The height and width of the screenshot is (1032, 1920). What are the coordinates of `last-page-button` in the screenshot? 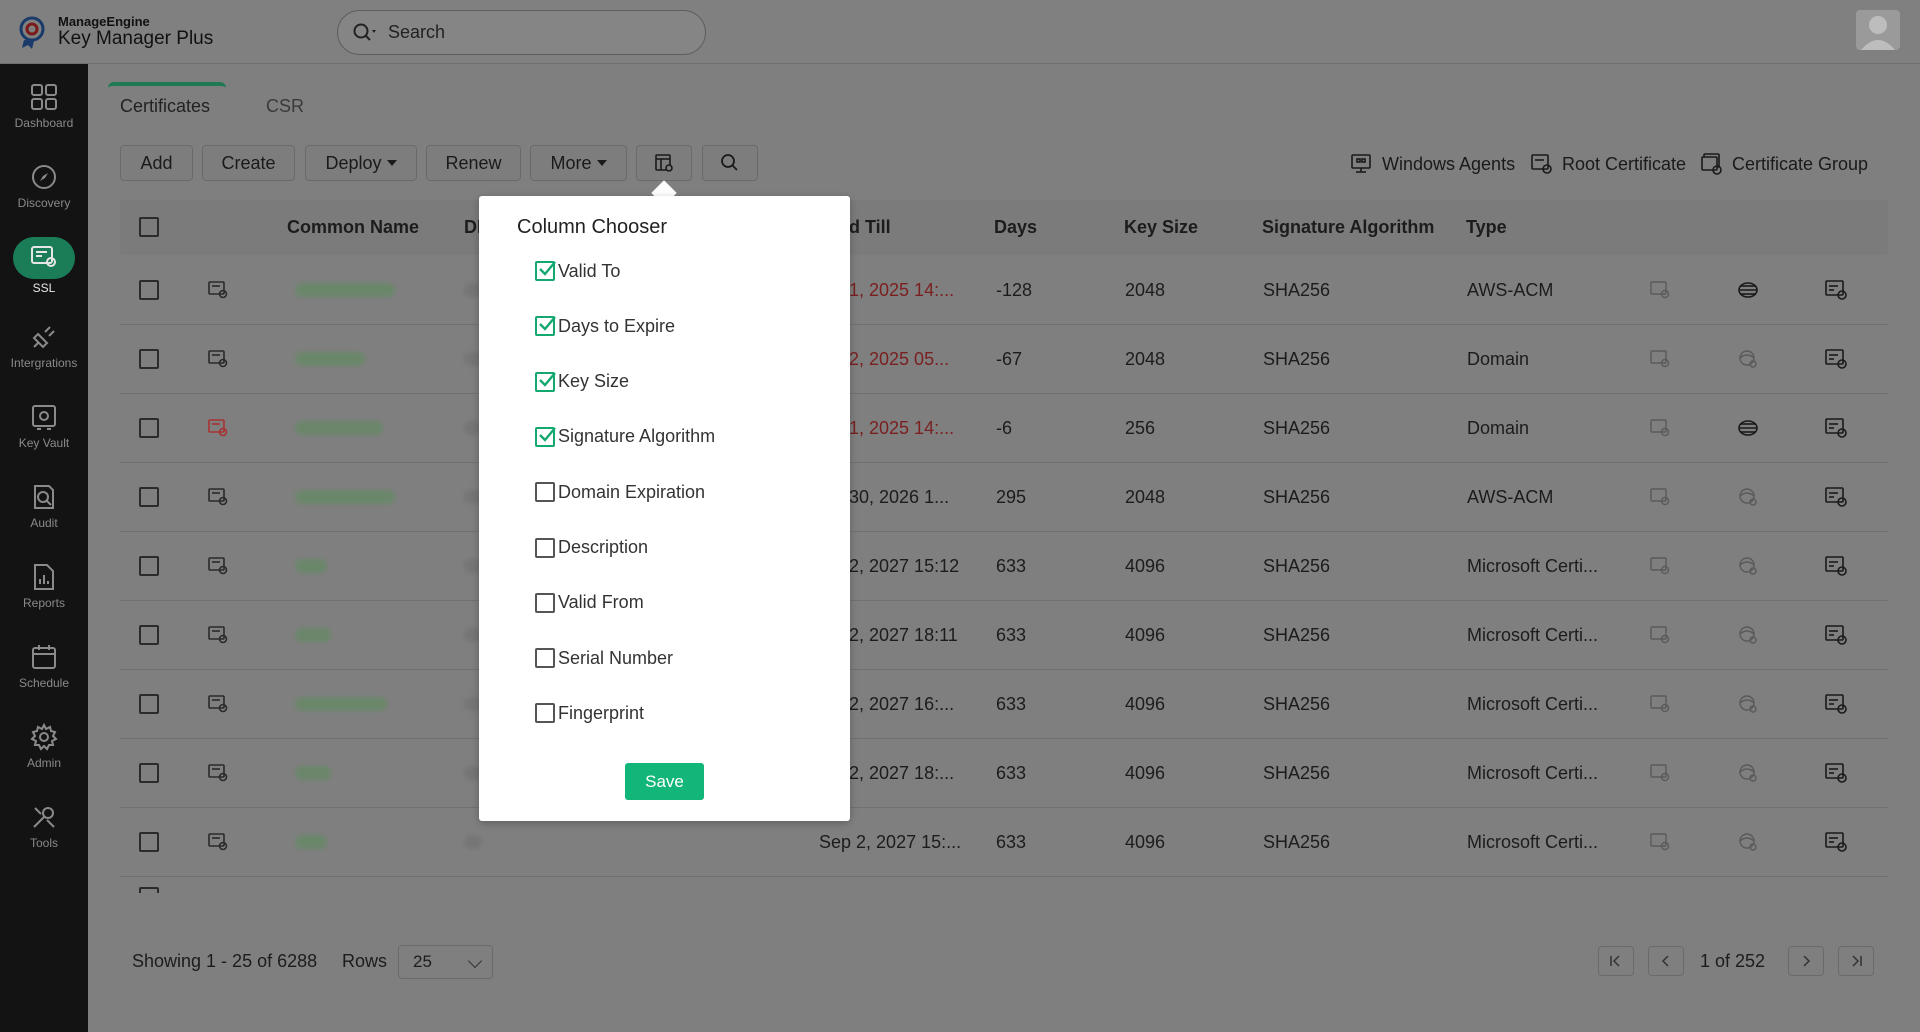 It's located at (1856, 961).